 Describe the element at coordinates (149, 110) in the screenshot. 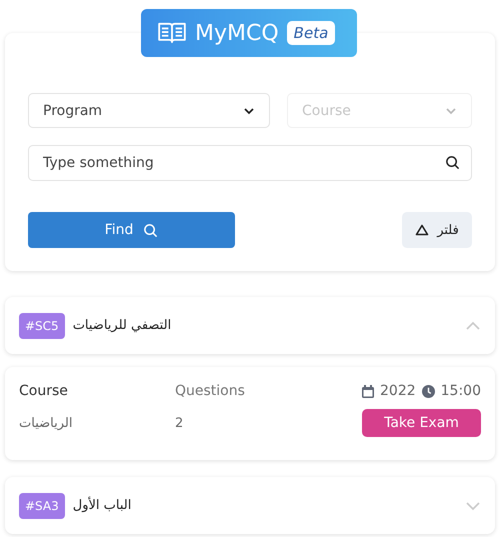

I see `select-field: Program` at that location.